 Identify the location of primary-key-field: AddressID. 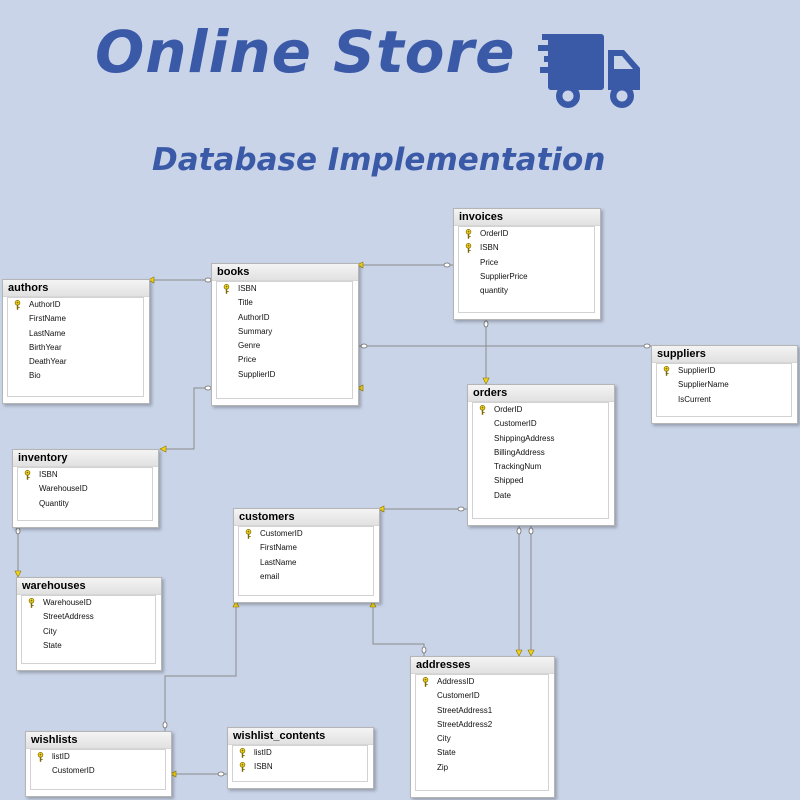
(482, 682).